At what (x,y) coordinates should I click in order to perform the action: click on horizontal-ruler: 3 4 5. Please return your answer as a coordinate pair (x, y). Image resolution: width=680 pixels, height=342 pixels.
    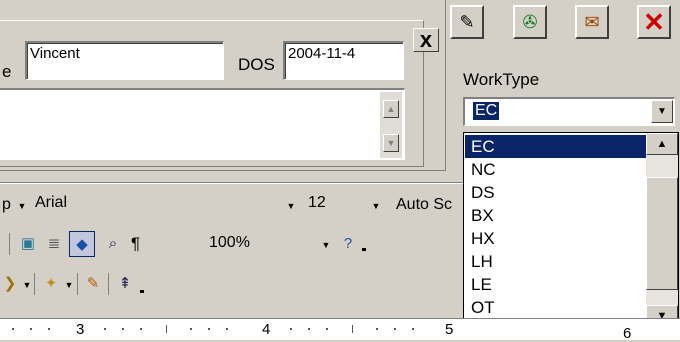
    Looking at the image, I should click on (231, 329).